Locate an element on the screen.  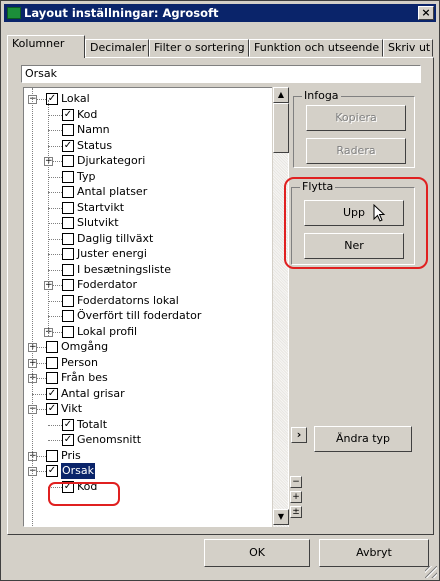
ok-button: OK is located at coordinates (257, 553).